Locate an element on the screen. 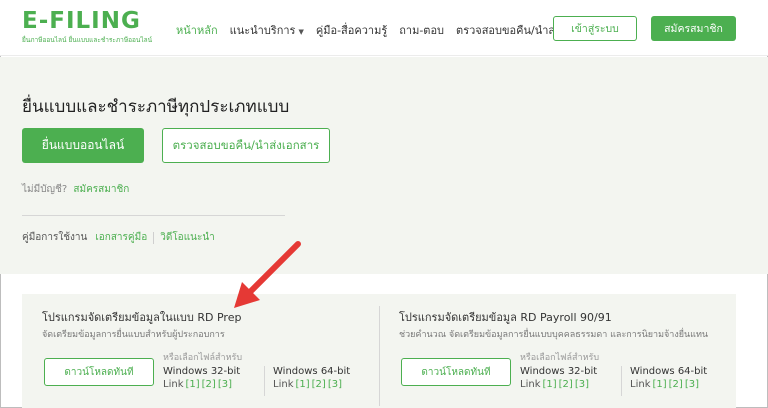  manual-text: คู่มือการใช้งาน is located at coordinates (55, 237).